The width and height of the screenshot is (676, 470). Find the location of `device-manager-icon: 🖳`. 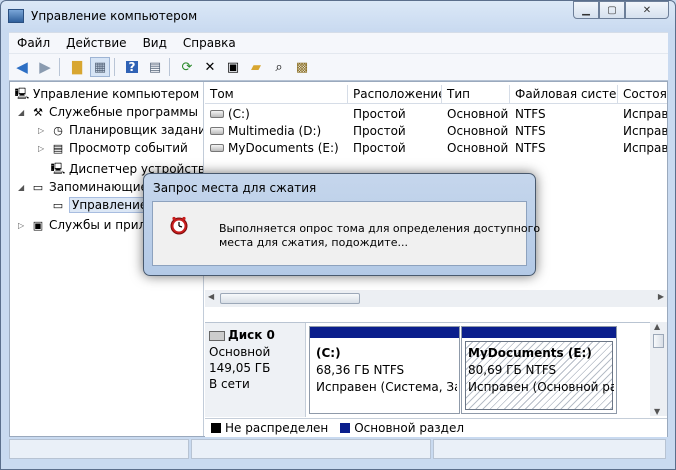

device-manager-icon: 🖳 is located at coordinates (58, 168).